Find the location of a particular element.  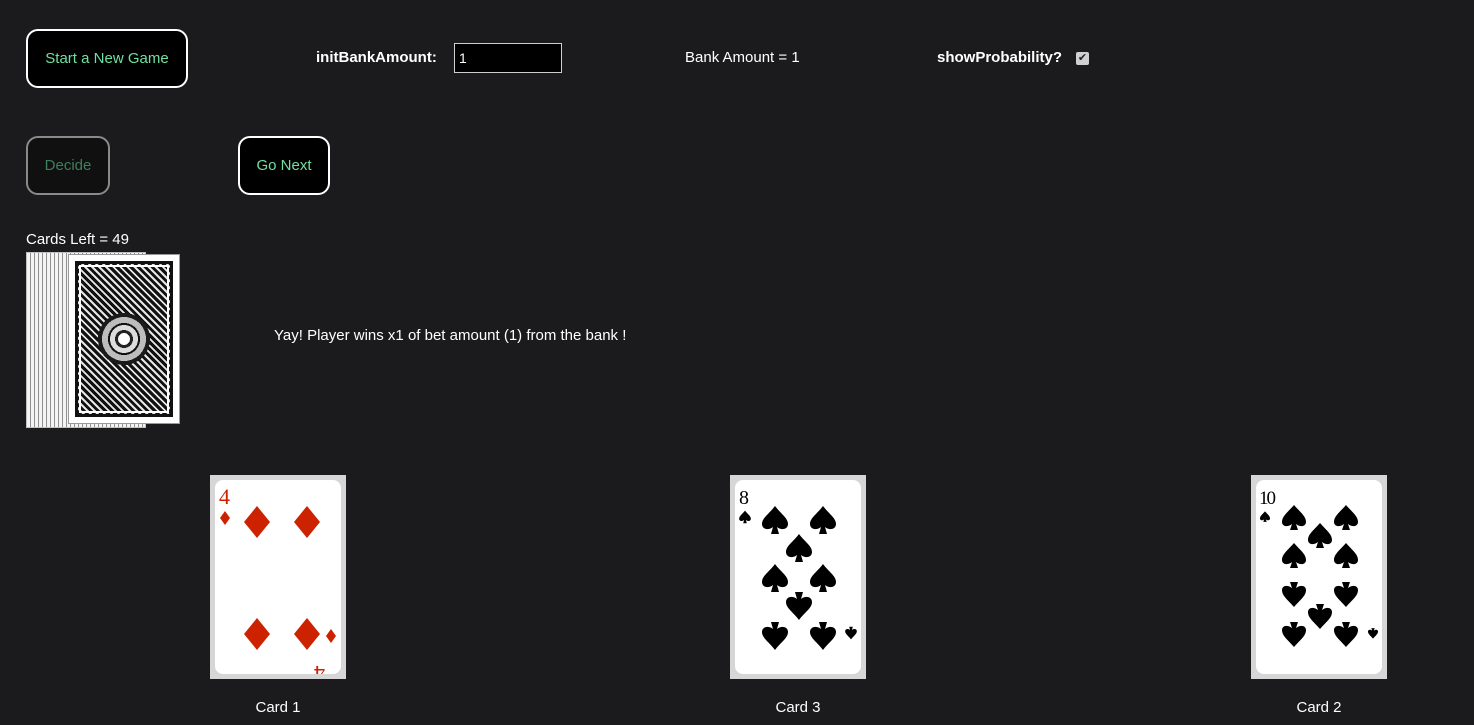

card-3-label: Card 3 is located at coordinates (798, 707).